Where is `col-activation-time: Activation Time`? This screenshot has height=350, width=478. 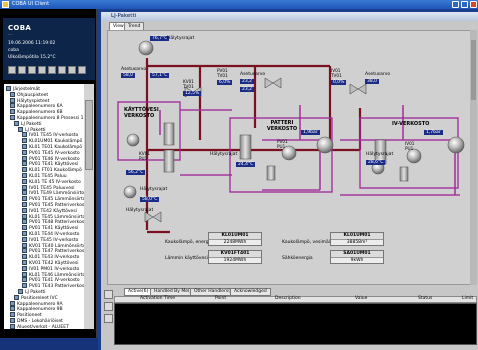 col-activation-time: Activation Time is located at coordinates (157, 299).